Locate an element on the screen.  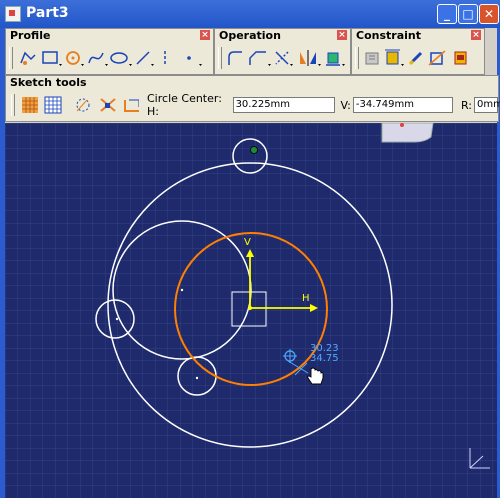
window-title: Part3 is located at coordinates (47, 13).